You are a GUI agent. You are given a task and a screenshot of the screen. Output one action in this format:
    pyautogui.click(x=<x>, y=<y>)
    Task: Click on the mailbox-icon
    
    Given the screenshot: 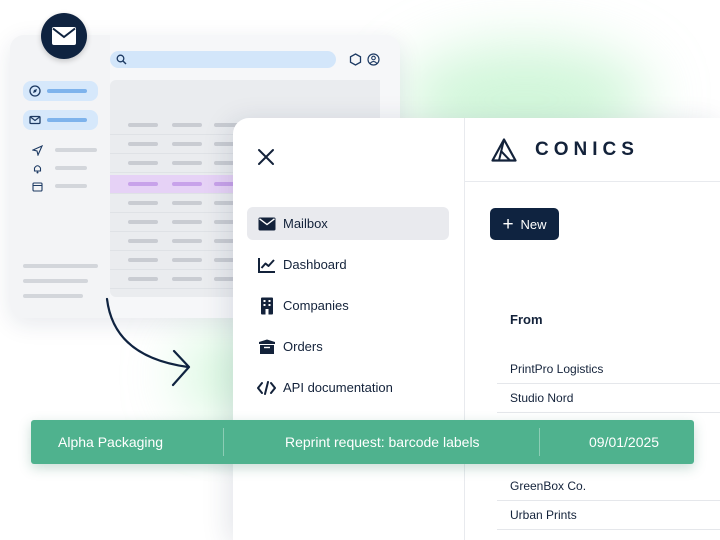 What is the action you would take?
    pyautogui.click(x=266, y=223)
    